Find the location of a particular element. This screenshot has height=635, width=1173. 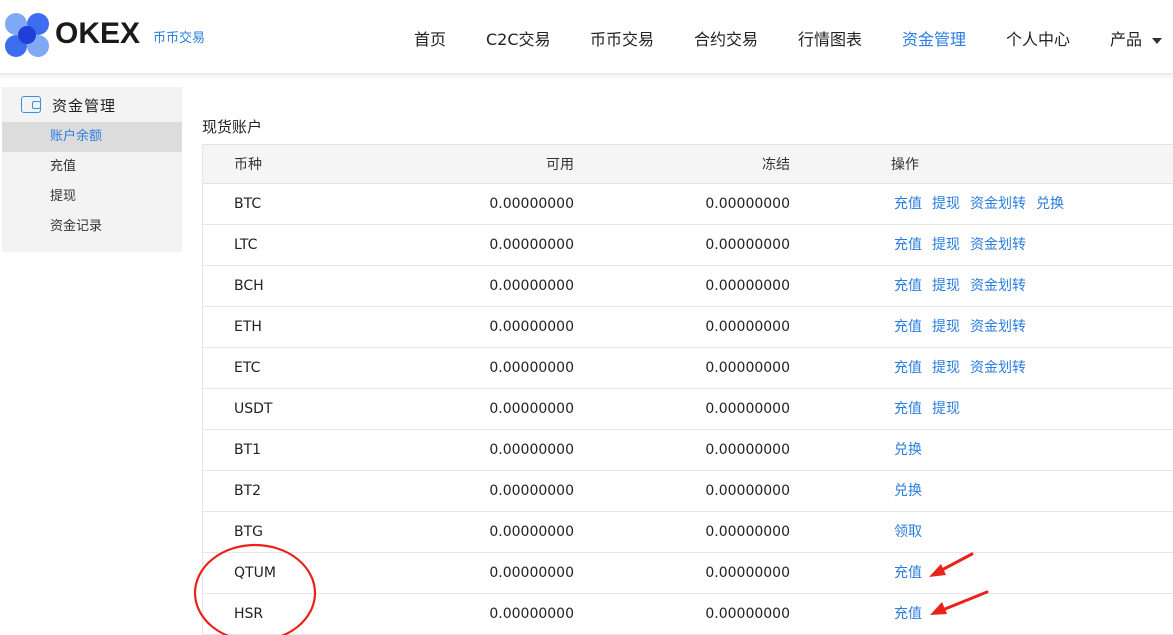

table-row: USDT 0.00000000 0.00000000 充值 提现 is located at coordinates (688, 409).